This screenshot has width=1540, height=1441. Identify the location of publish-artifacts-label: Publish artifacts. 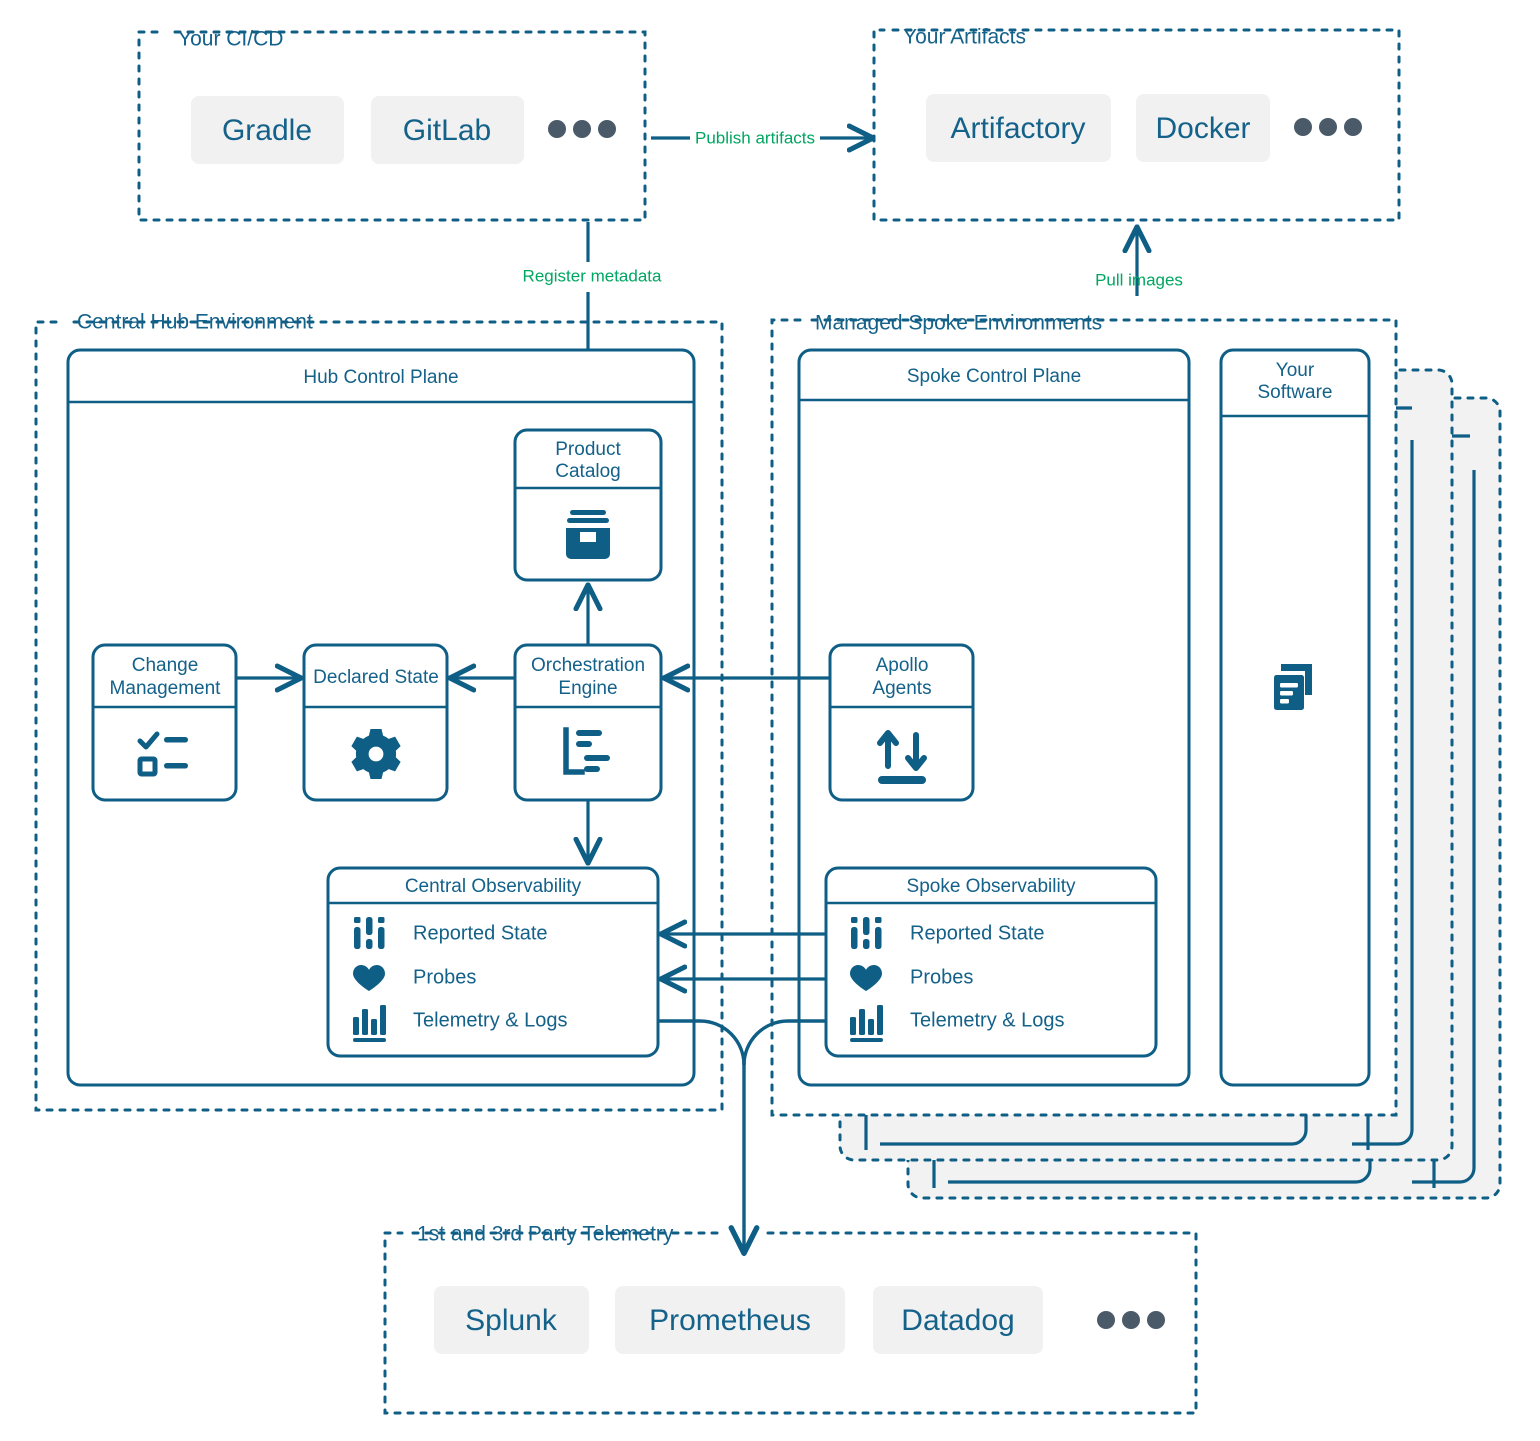
(755, 137).